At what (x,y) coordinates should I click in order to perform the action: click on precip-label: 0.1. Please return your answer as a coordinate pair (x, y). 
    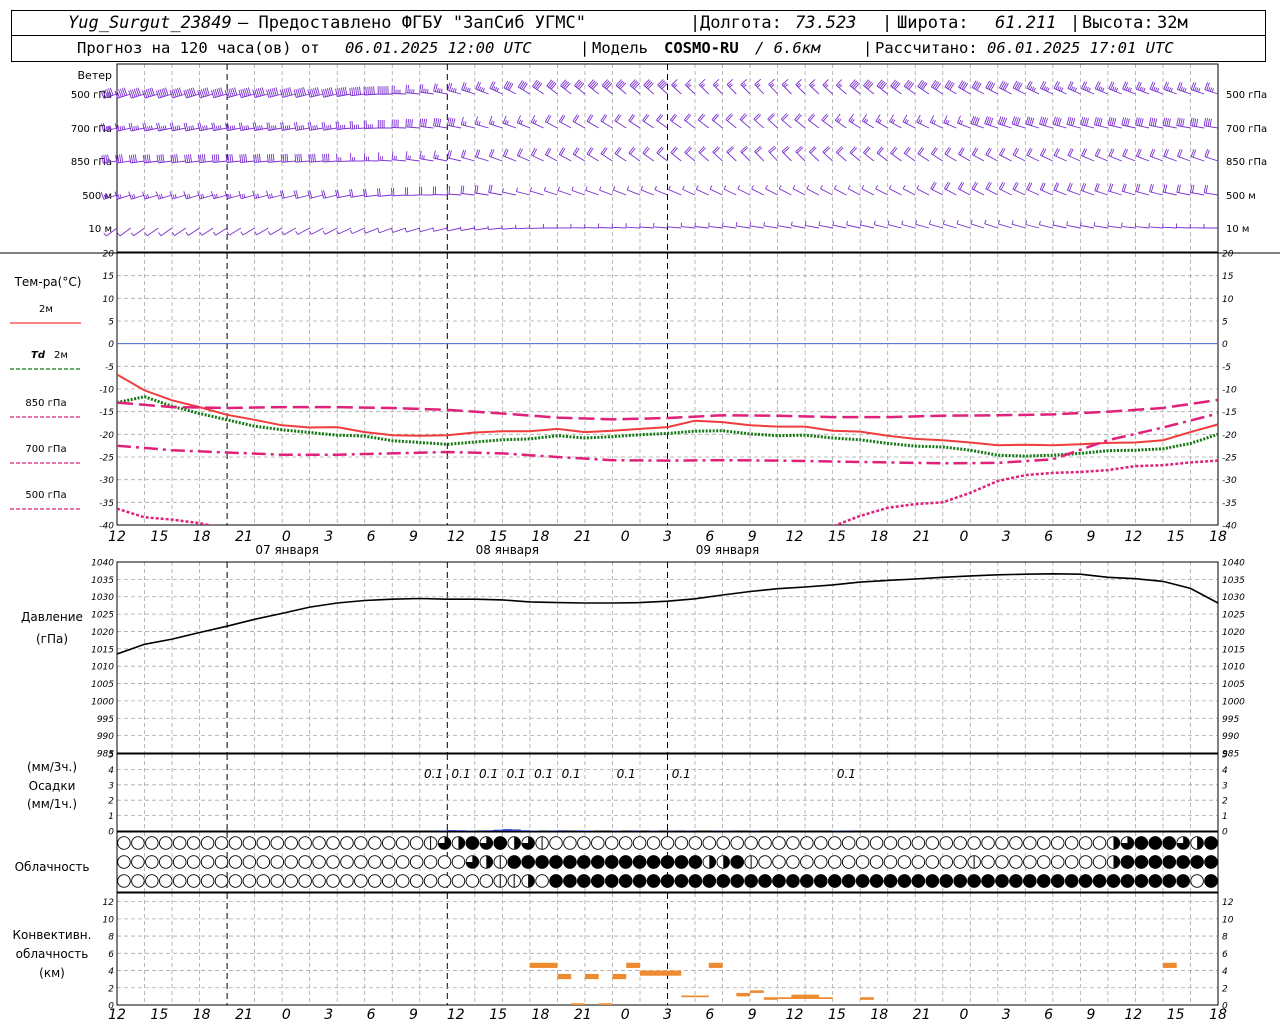
    Looking at the image, I should click on (543, 774).